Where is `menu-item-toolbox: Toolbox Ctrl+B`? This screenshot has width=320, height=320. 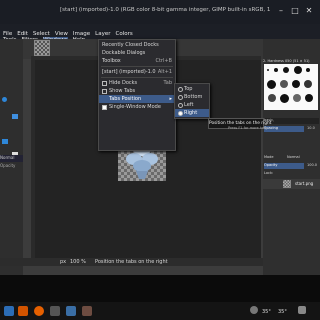 menu-item-toolbox: Toolbox Ctrl+B is located at coordinates (137, 61).